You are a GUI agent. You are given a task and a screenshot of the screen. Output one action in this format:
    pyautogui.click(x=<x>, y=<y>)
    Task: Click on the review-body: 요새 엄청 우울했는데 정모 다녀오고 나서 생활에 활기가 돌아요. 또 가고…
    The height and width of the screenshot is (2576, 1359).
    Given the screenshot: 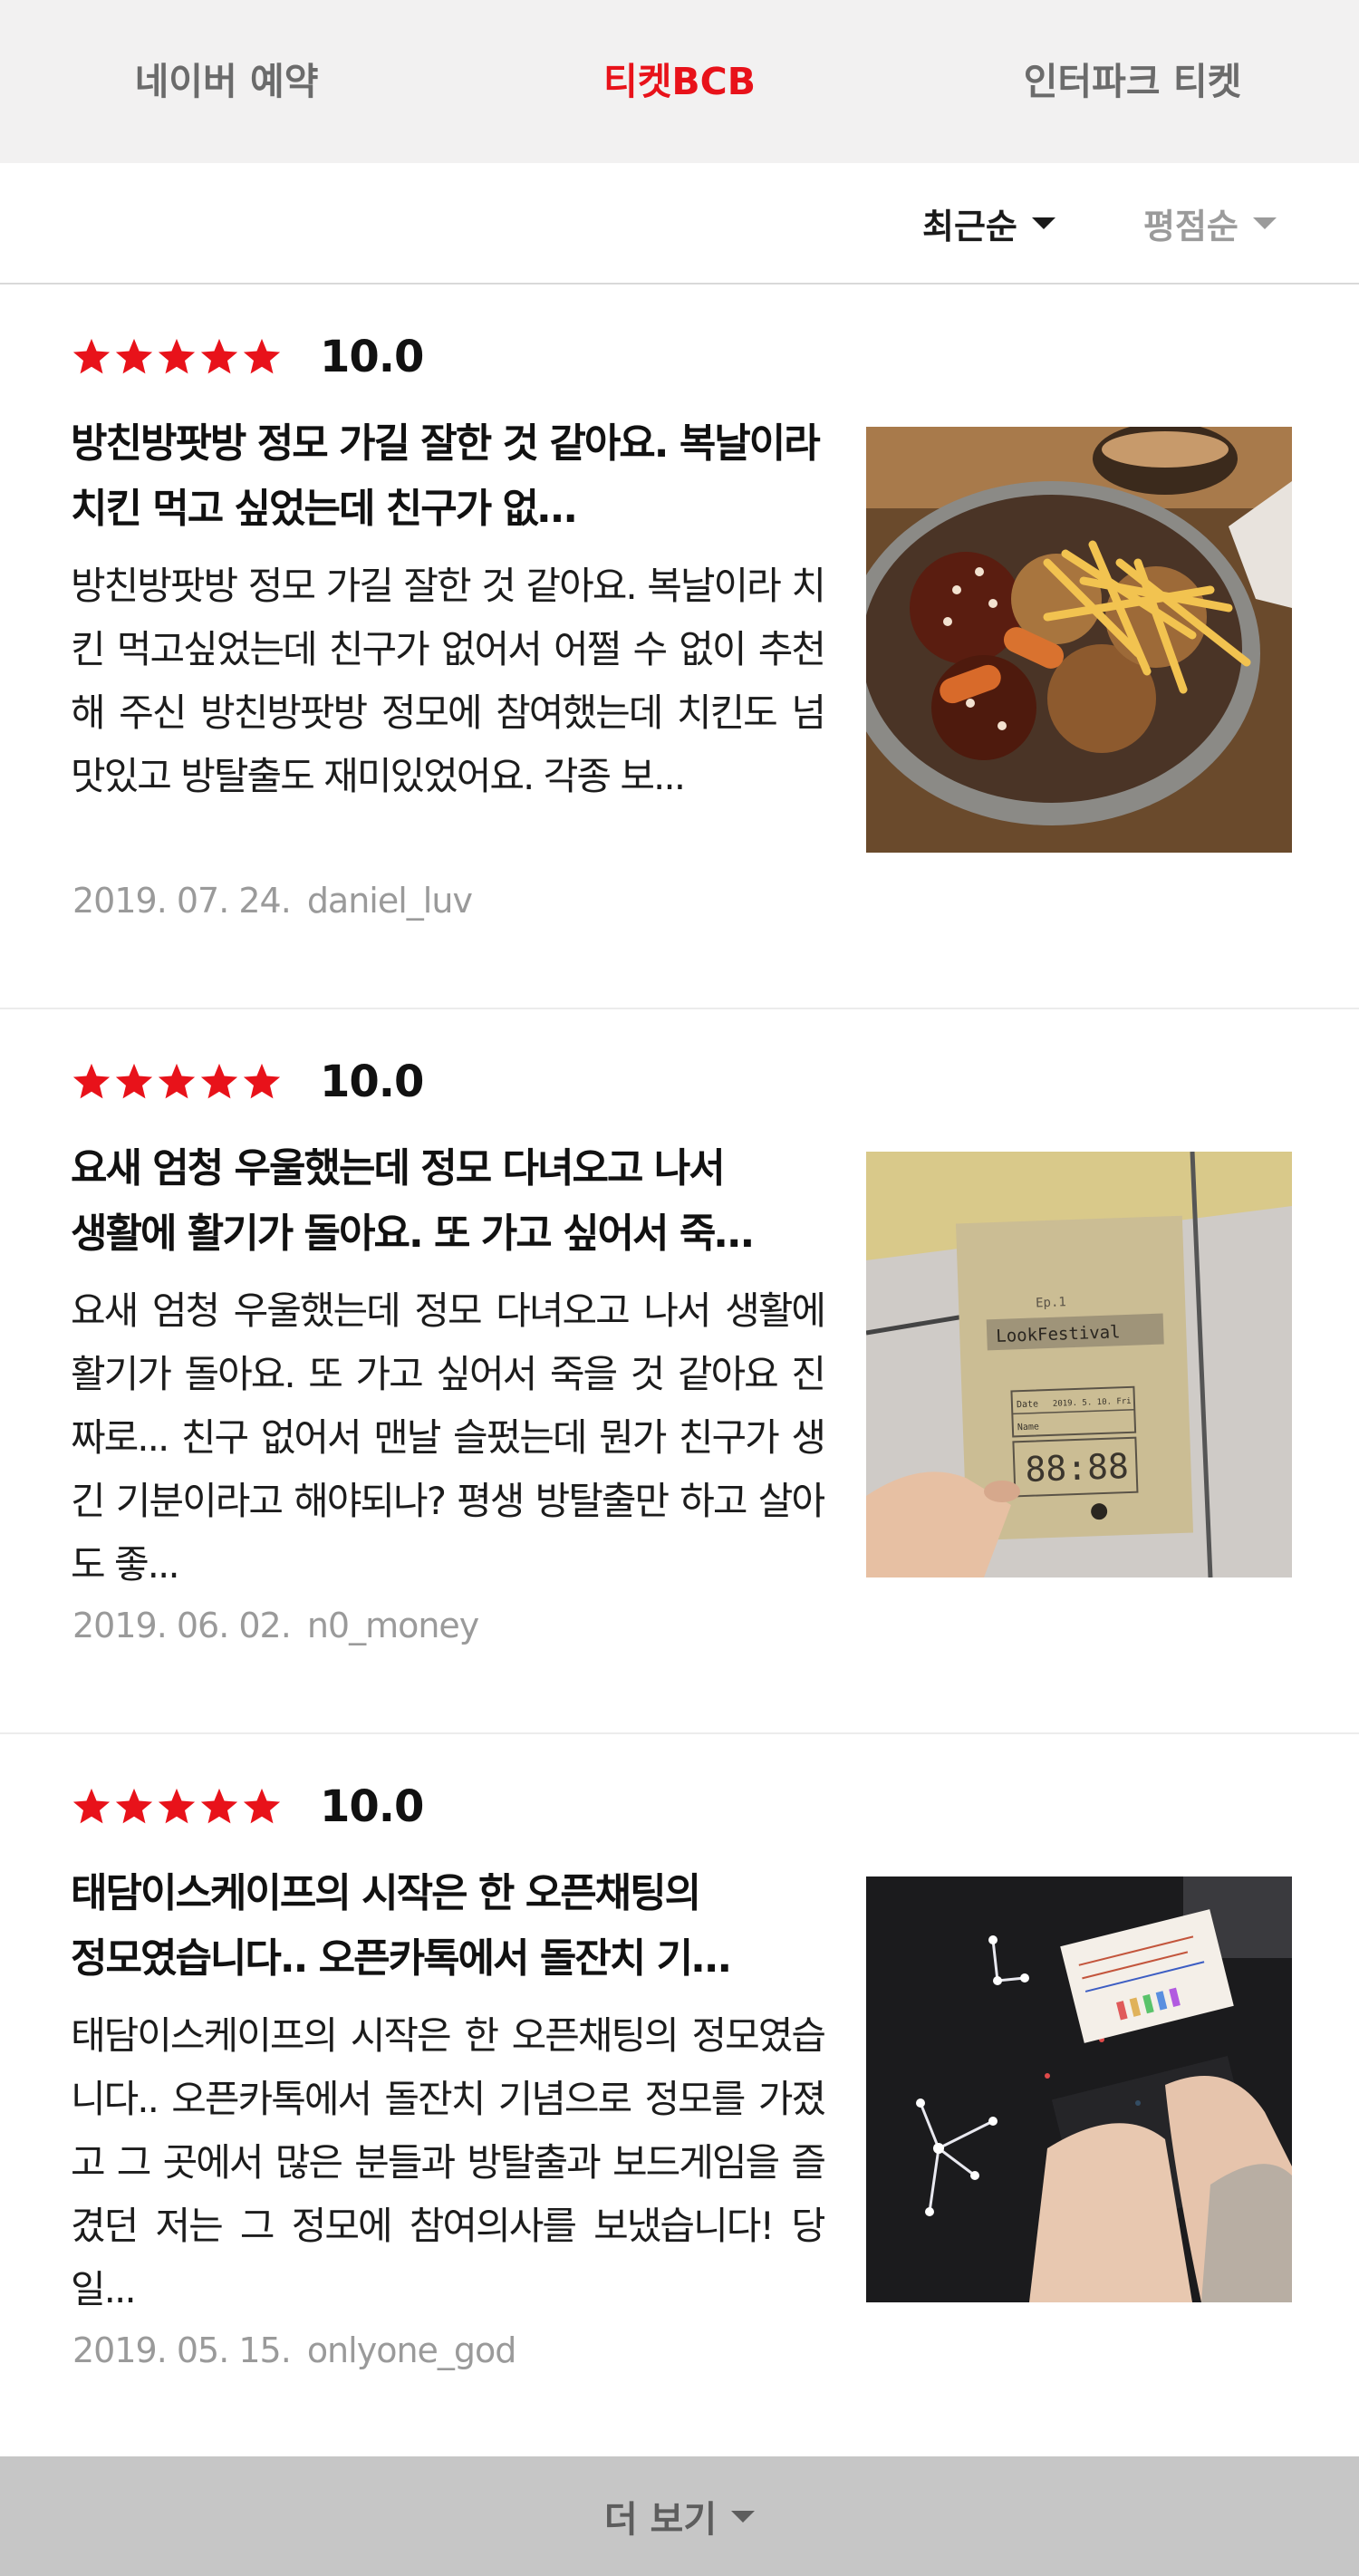 What is the action you would take?
    pyautogui.click(x=448, y=1437)
    